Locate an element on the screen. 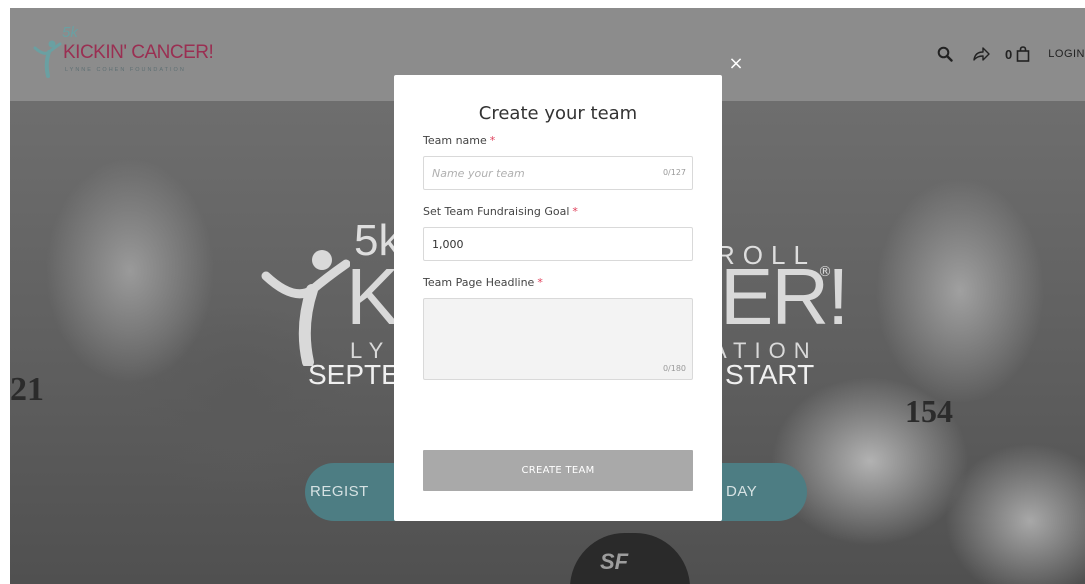 The height and width of the screenshot is (584, 1085). team-name-counter: 0/127 is located at coordinates (674, 172).